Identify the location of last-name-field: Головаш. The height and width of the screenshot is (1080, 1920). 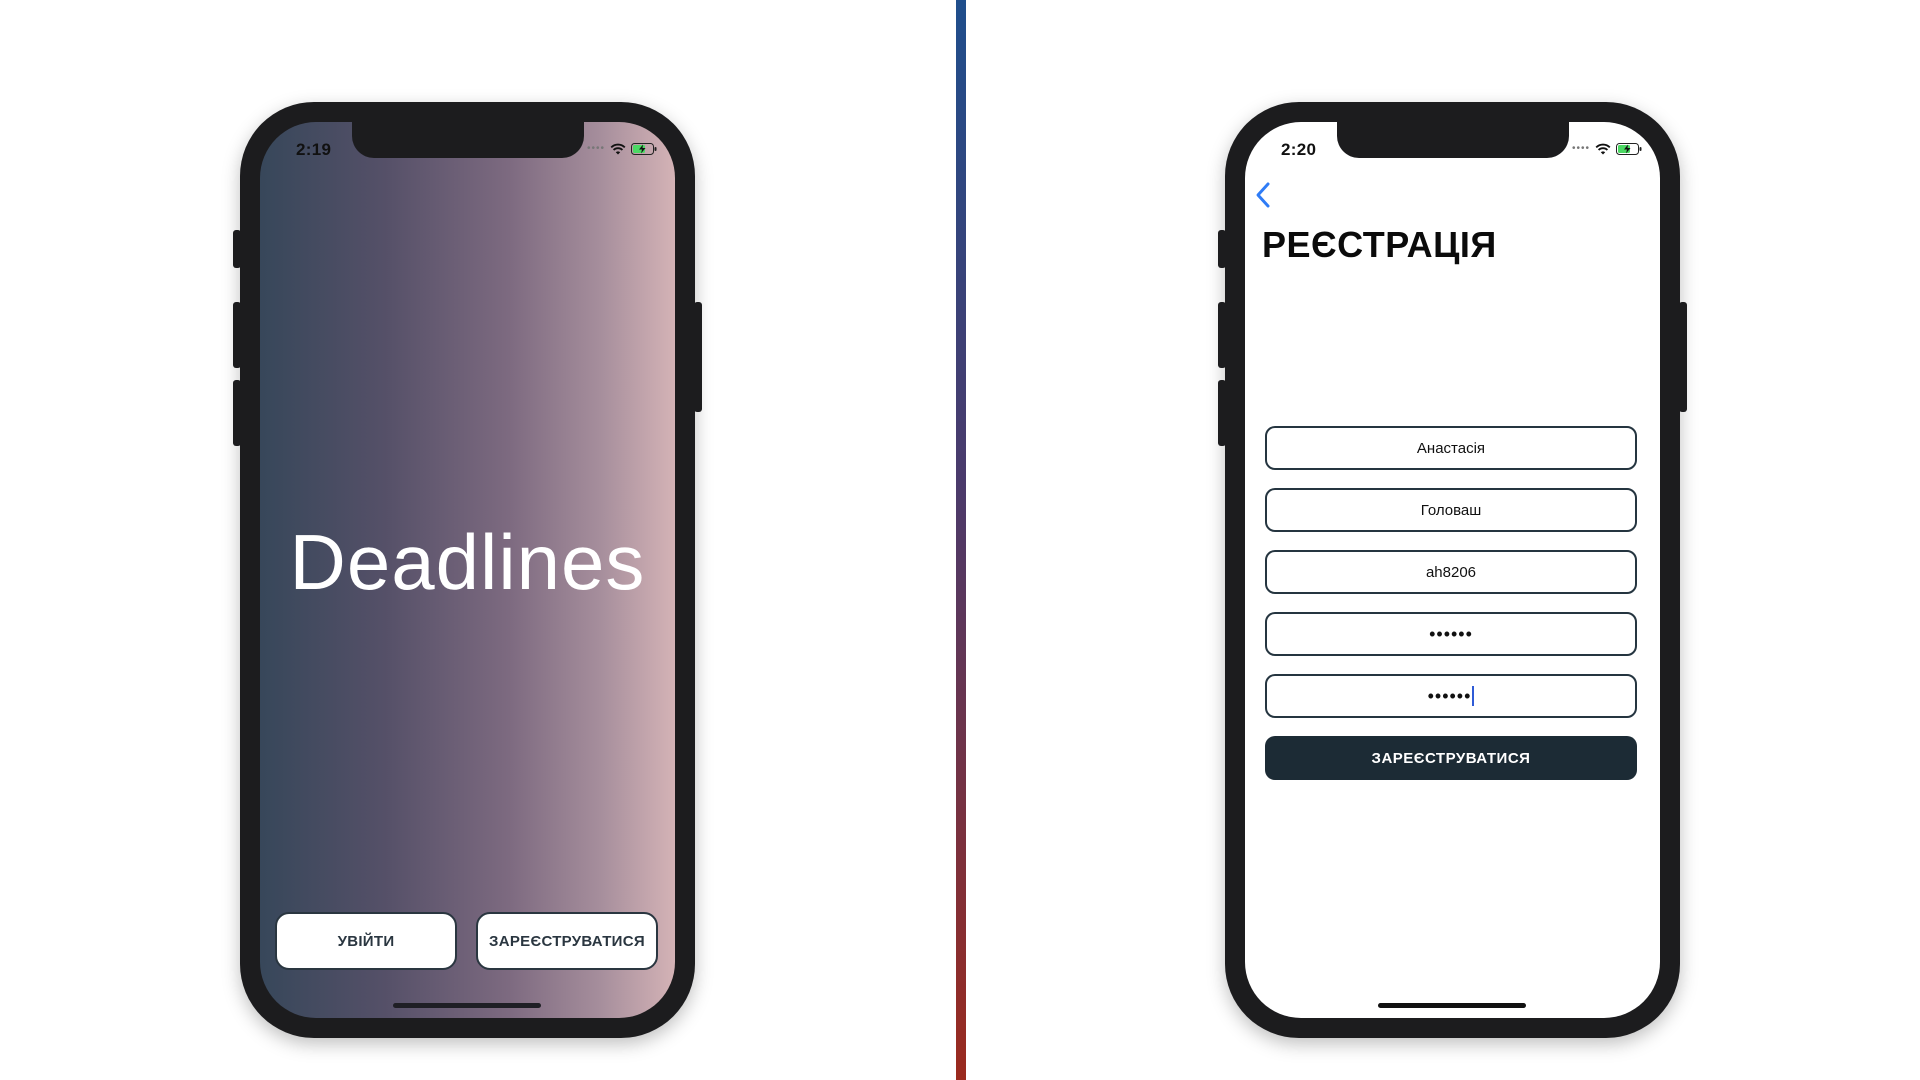
(1451, 510).